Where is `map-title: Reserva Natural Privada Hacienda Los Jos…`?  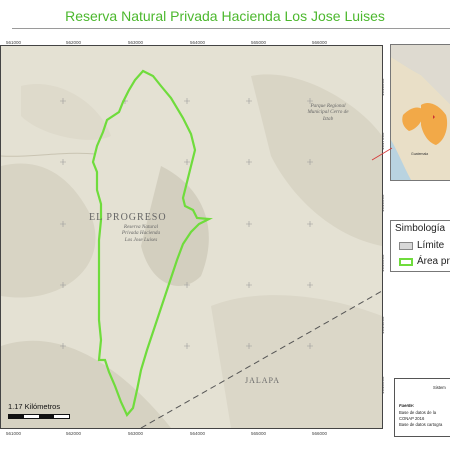 map-title: Reserva Natural Privada Hacienda Los Jos… is located at coordinates (225, 16).